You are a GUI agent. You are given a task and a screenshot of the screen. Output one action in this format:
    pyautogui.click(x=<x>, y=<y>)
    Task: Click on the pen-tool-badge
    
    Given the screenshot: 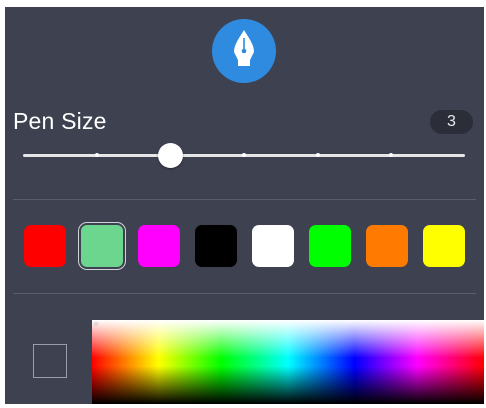 What is the action you would take?
    pyautogui.click(x=244, y=51)
    